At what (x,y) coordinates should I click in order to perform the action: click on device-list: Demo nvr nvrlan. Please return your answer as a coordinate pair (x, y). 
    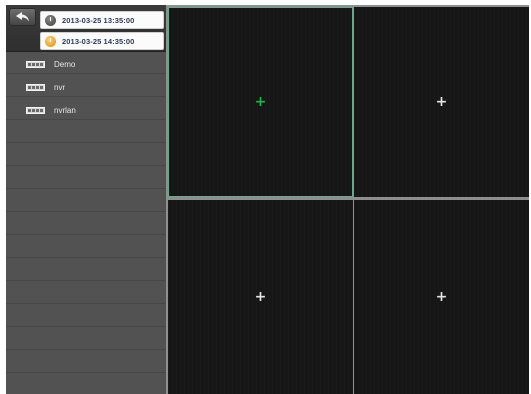
    Looking at the image, I should click on (86, 87).